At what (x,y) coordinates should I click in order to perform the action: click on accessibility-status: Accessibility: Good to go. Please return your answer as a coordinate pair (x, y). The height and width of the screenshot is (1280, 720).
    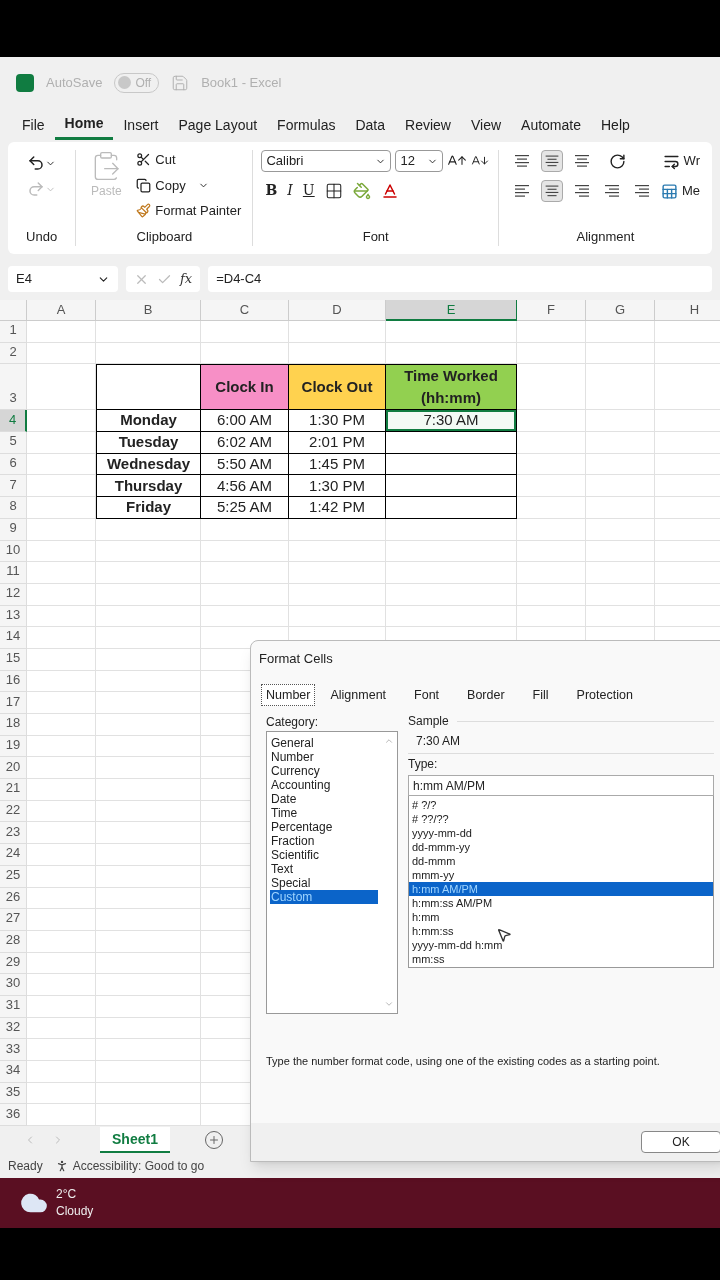
    Looking at the image, I should click on (138, 1166).